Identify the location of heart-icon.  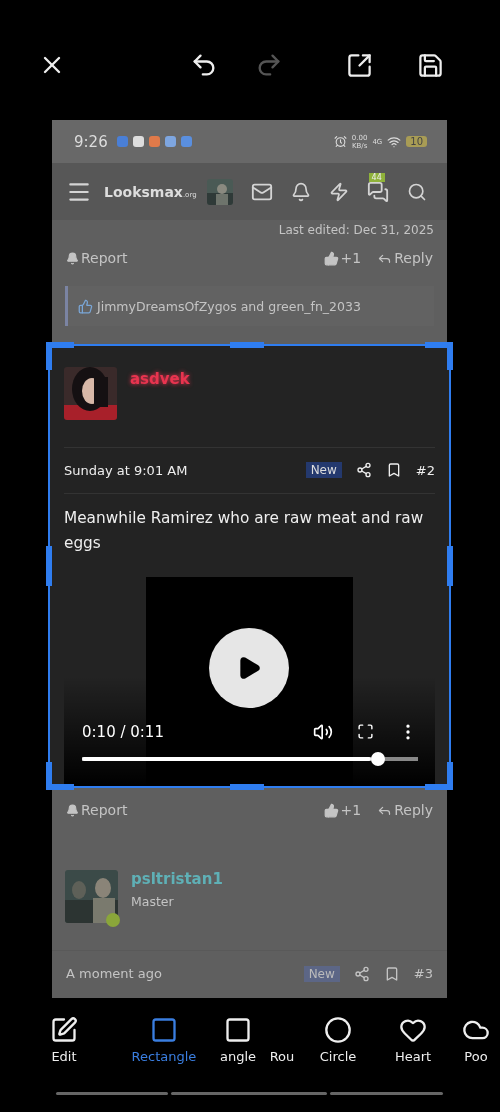
(413, 1030).